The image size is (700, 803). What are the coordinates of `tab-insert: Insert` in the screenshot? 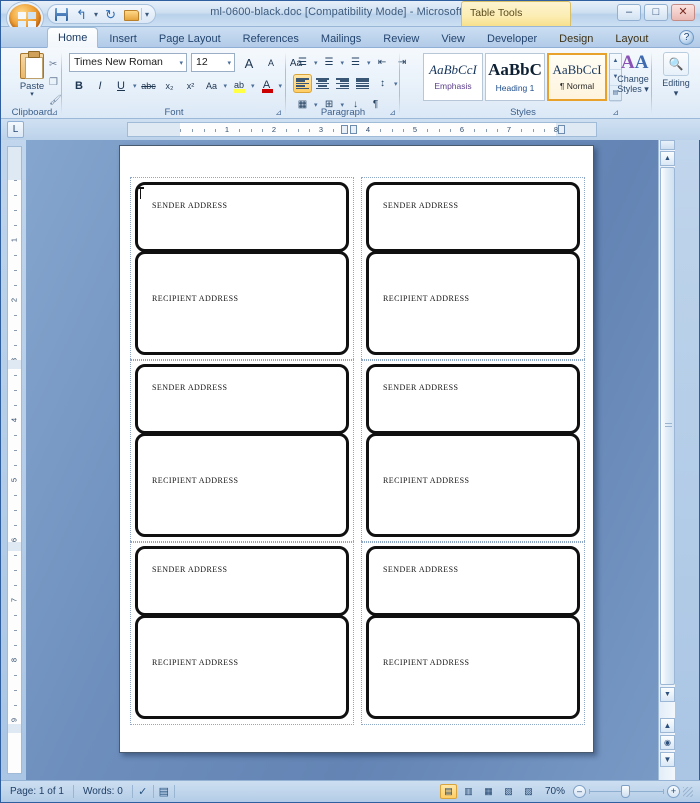 It's located at (123, 38).